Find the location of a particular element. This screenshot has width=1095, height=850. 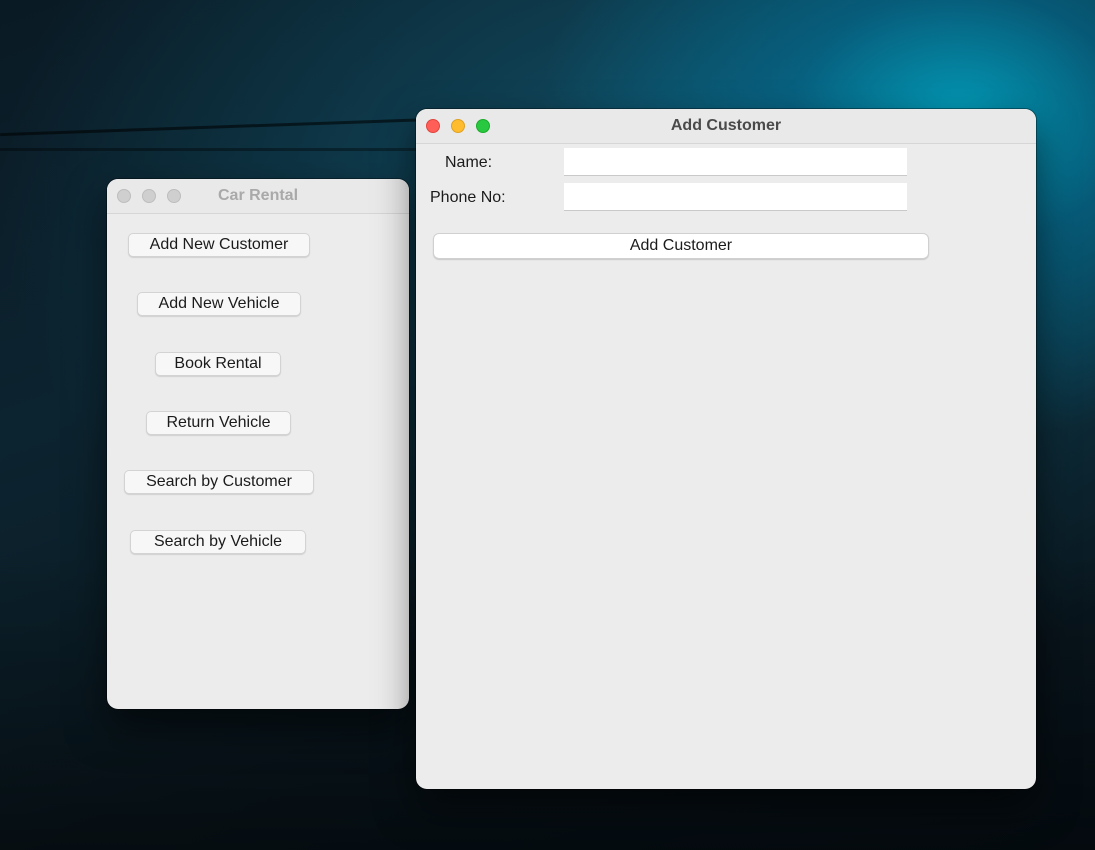

phone-label: Phone No: is located at coordinates (468, 197).